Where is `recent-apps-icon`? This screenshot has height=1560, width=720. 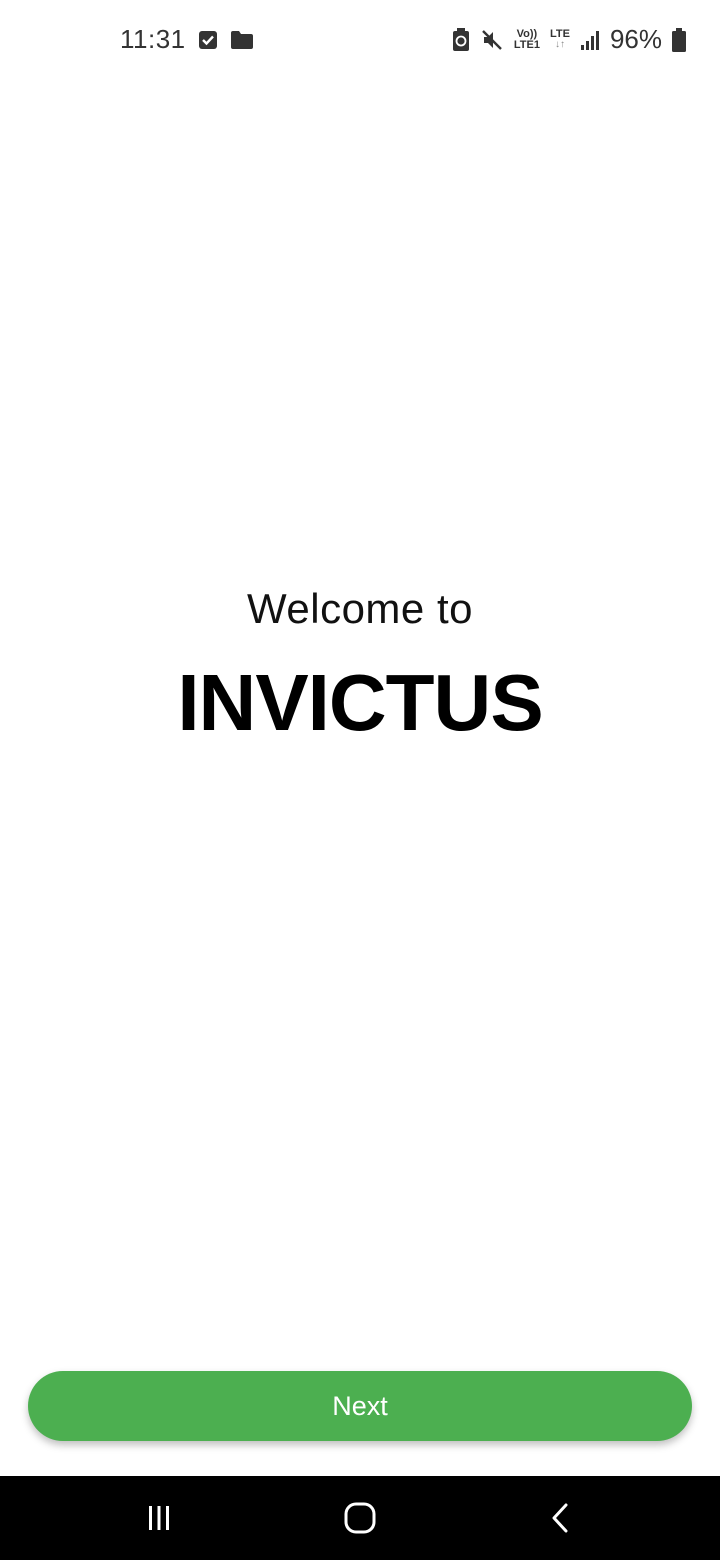 recent-apps-icon is located at coordinates (159, 1518).